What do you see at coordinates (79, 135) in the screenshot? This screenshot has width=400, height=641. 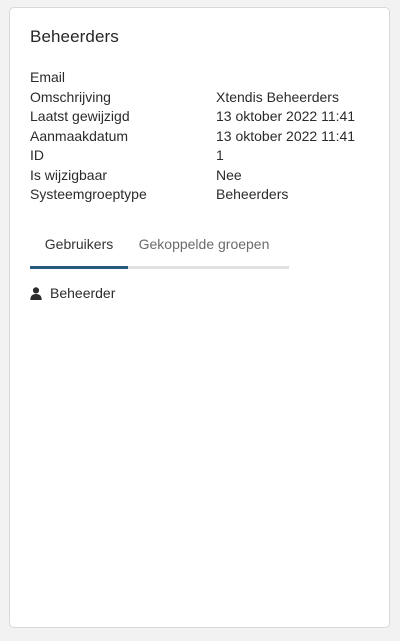 I see `property-label: Aanmaakdatum` at bounding box center [79, 135].